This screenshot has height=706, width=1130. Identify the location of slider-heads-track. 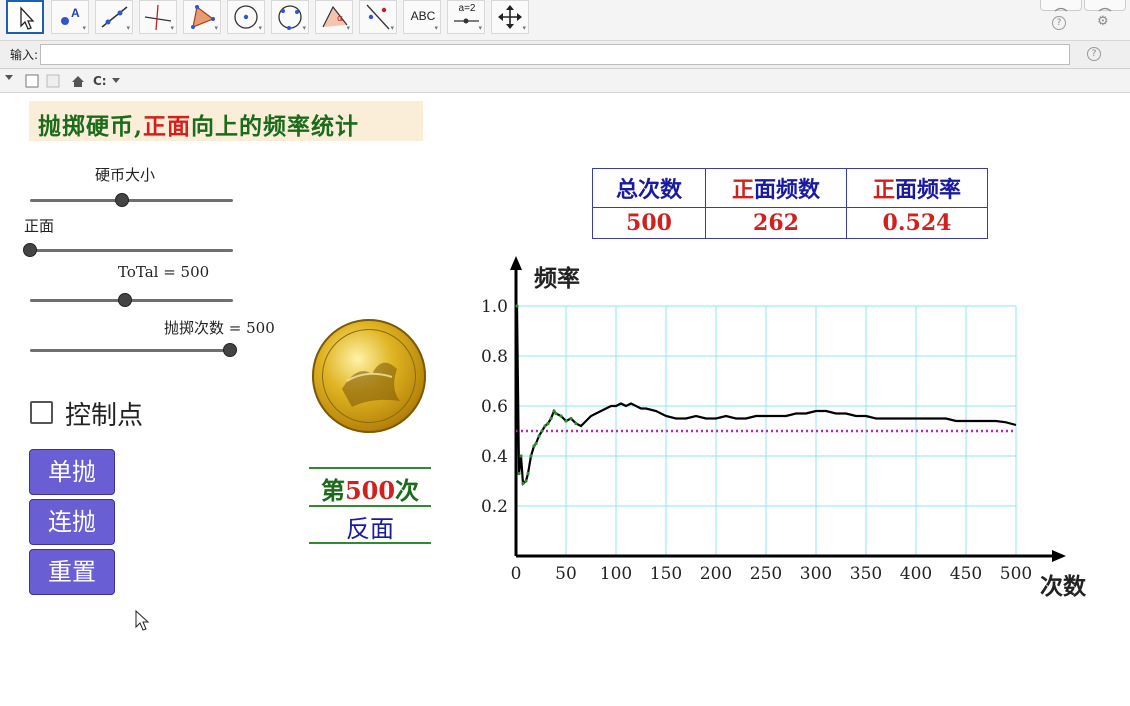
(131, 250).